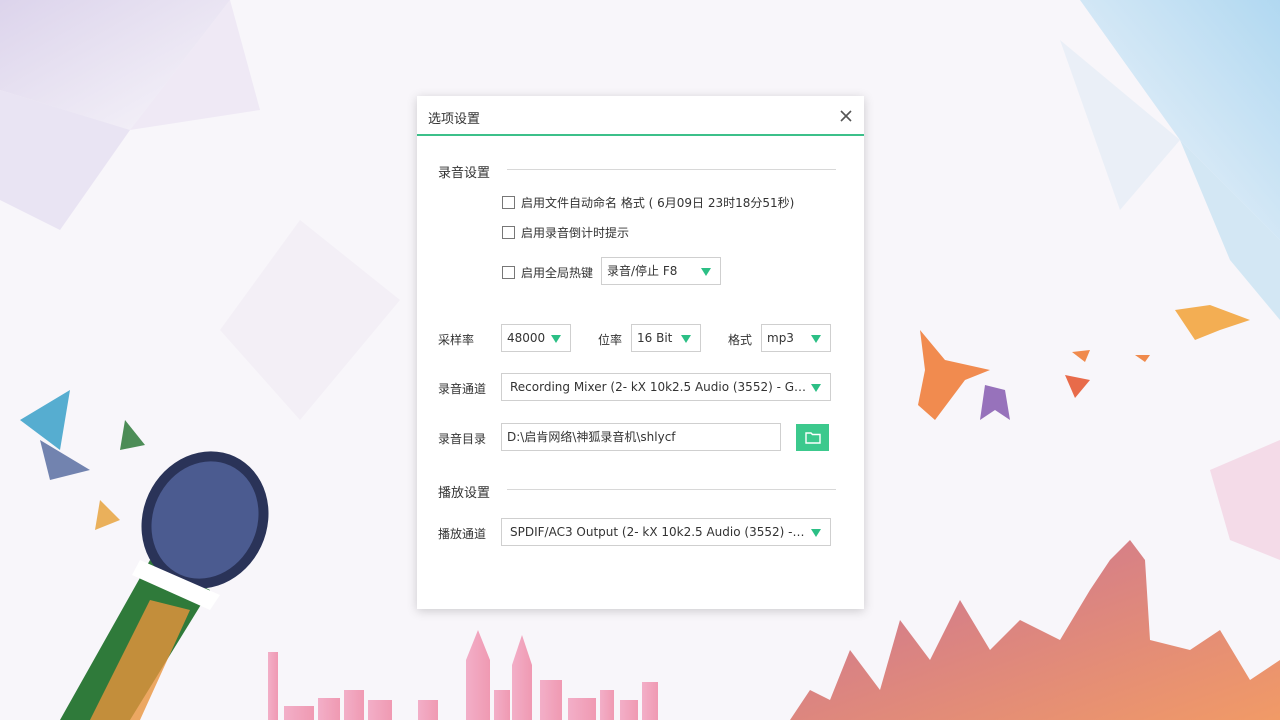 The image size is (1280, 720). I want to click on auto-name-checkbox, so click(508, 202).